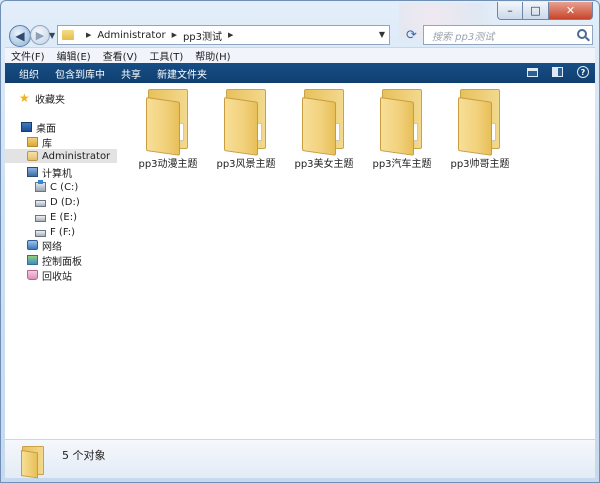  What do you see at coordinates (63, 217) in the screenshot?
I see `nav-label: E (E:)` at bounding box center [63, 217].